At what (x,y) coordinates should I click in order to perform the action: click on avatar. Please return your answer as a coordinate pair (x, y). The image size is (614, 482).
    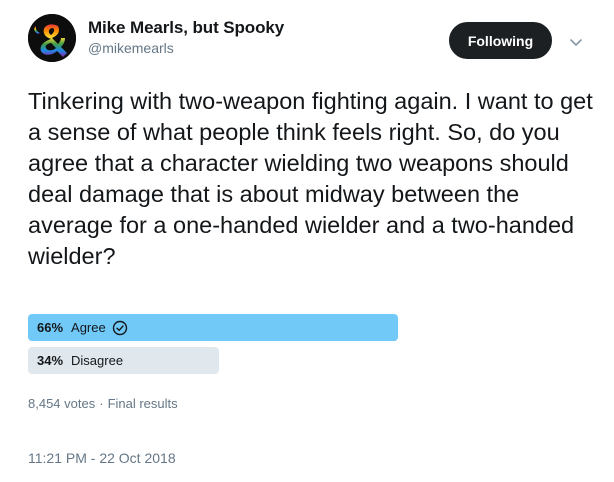
    Looking at the image, I should click on (52, 38).